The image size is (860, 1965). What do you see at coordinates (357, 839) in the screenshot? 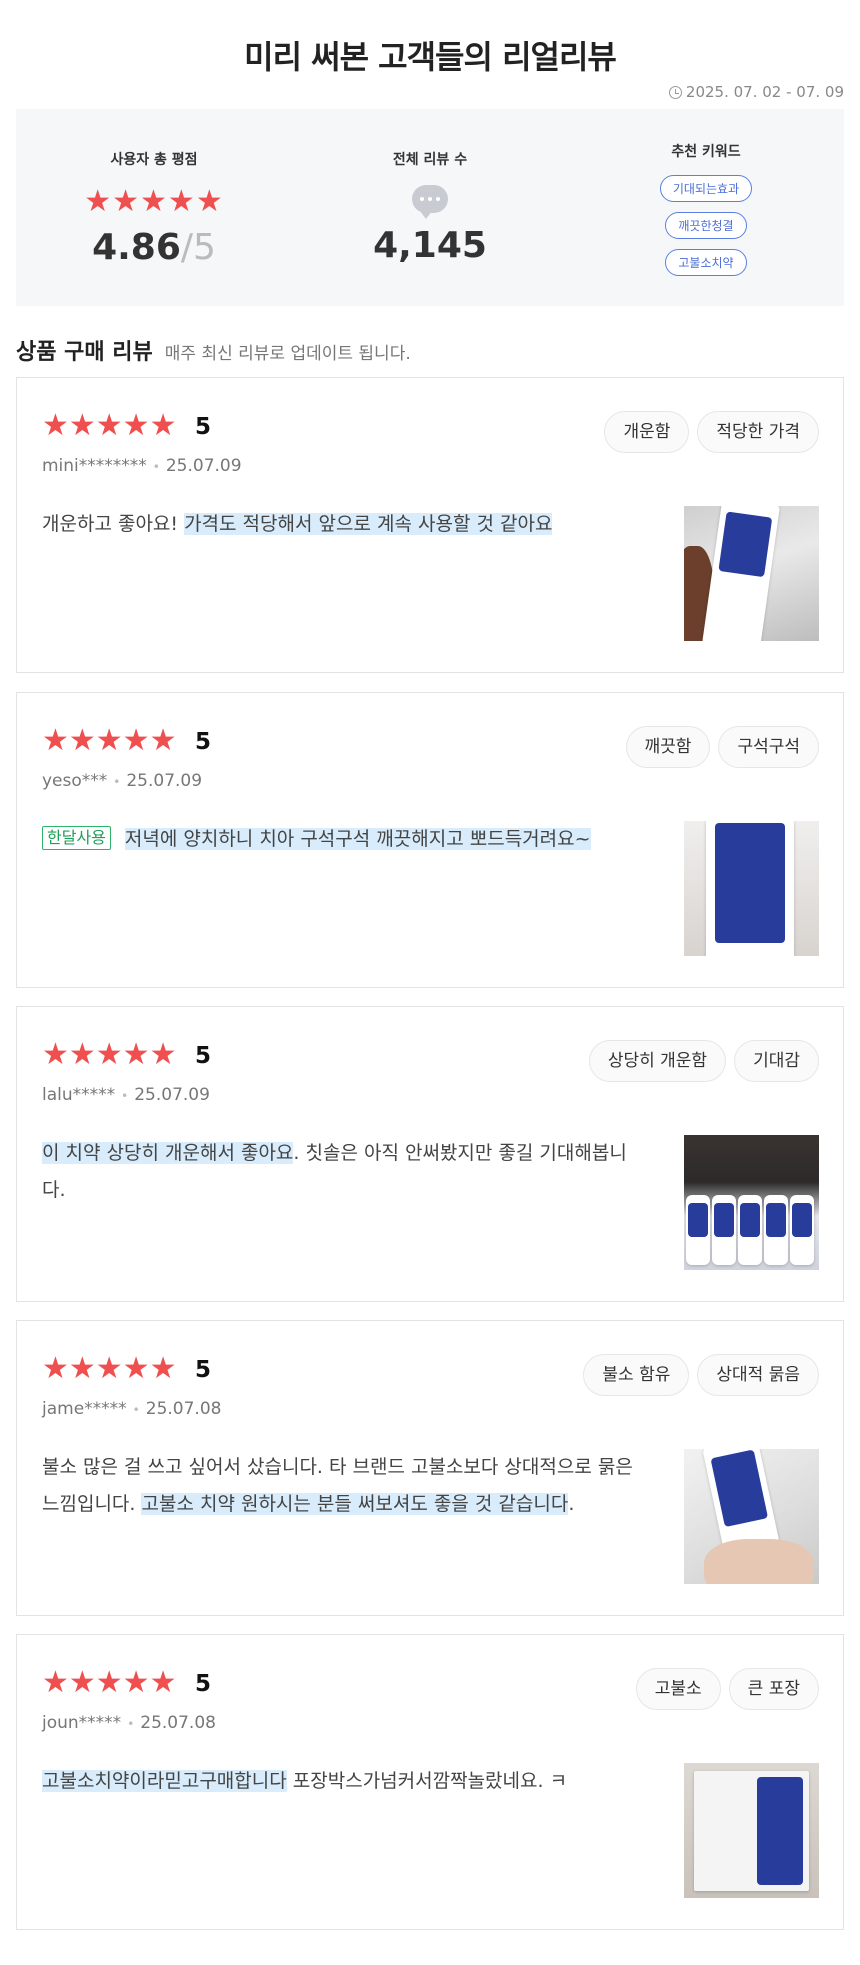
I see `review-text-highlight: 저녁에 양치하니 치아 구석구석 깨끗해지고 뽀드득거려요~` at bounding box center [357, 839].